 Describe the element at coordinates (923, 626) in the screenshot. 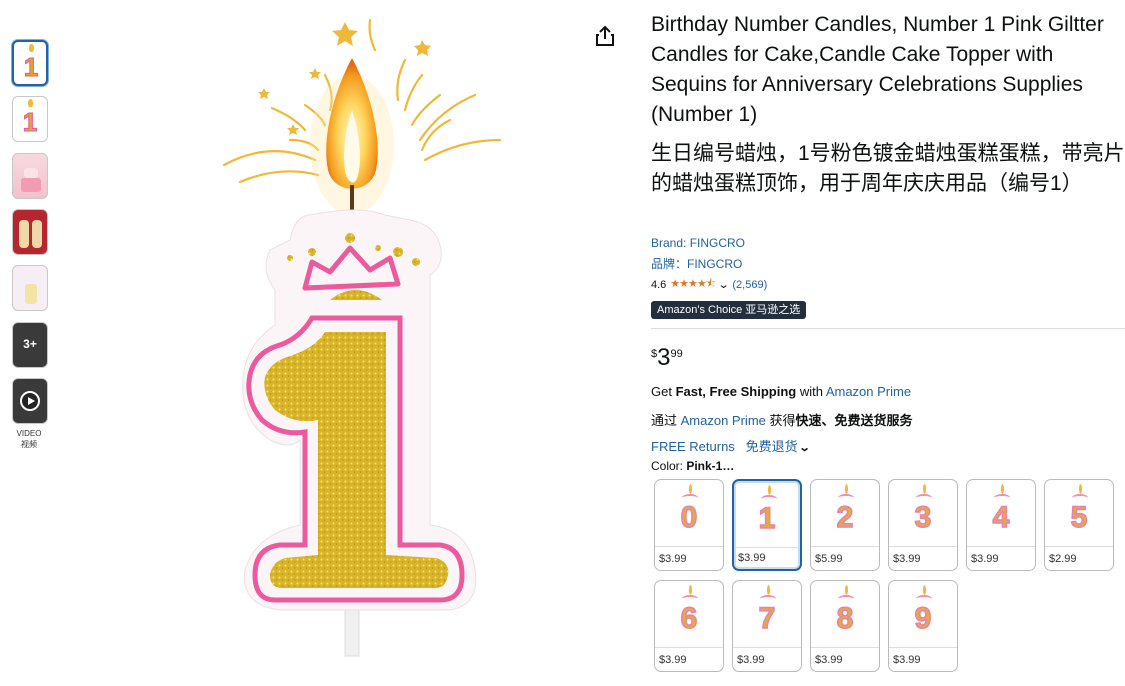

I see `swatch-9: 9 $3.99` at that location.